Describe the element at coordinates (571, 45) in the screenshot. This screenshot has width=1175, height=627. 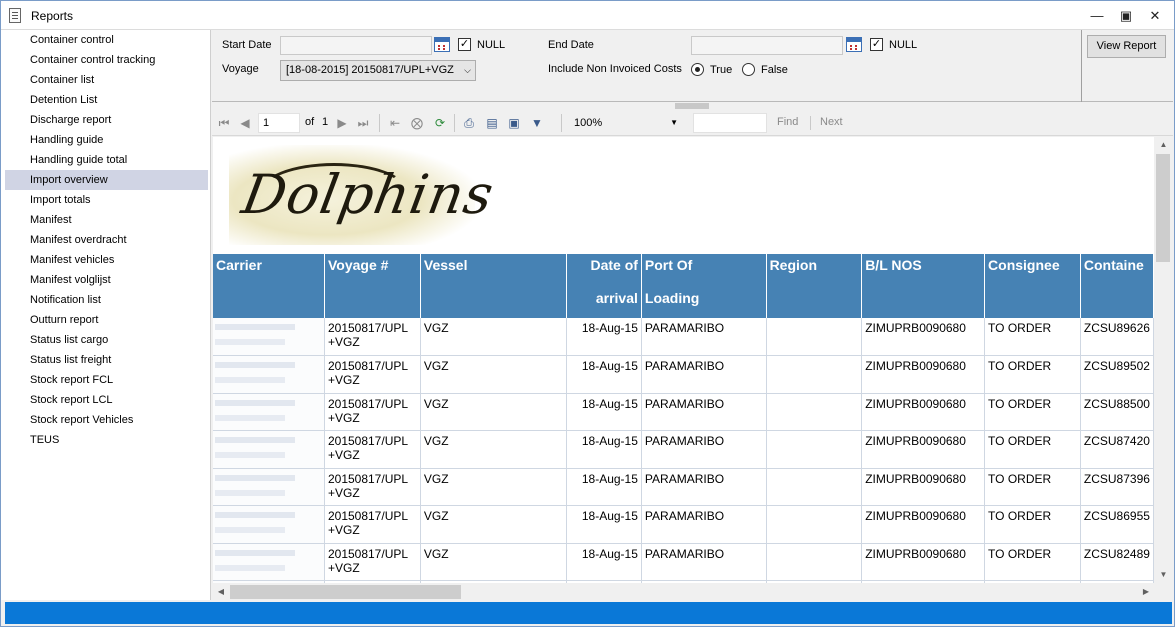
I see `end-date-label: End Date` at that location.